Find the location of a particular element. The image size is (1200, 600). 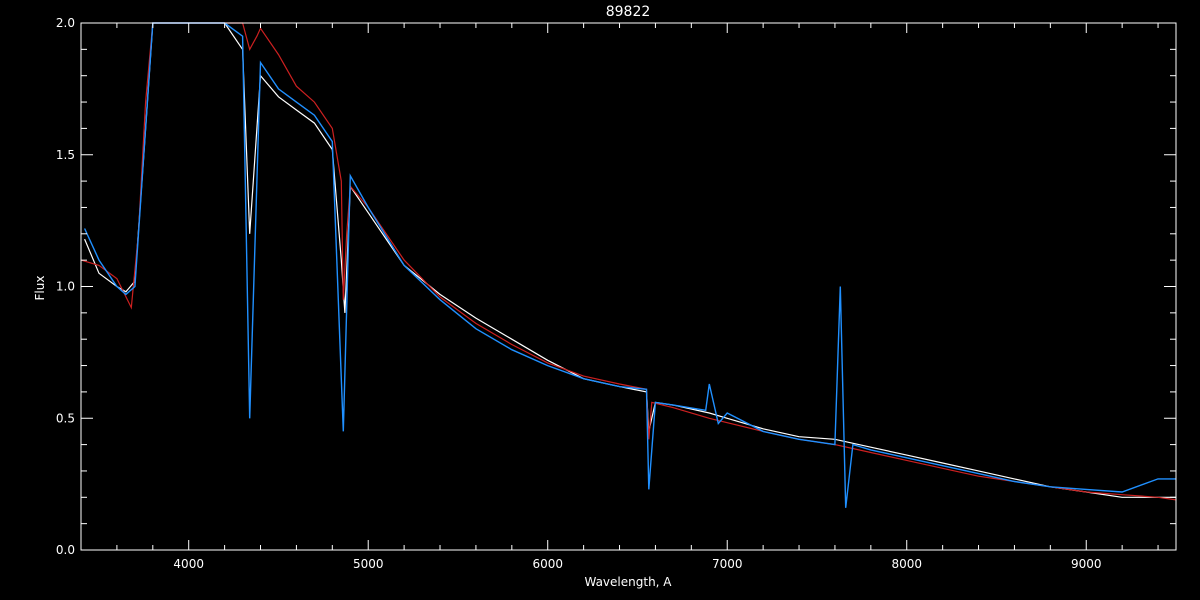

x-tick-label: 6000 is located at coordinates (547, 564).